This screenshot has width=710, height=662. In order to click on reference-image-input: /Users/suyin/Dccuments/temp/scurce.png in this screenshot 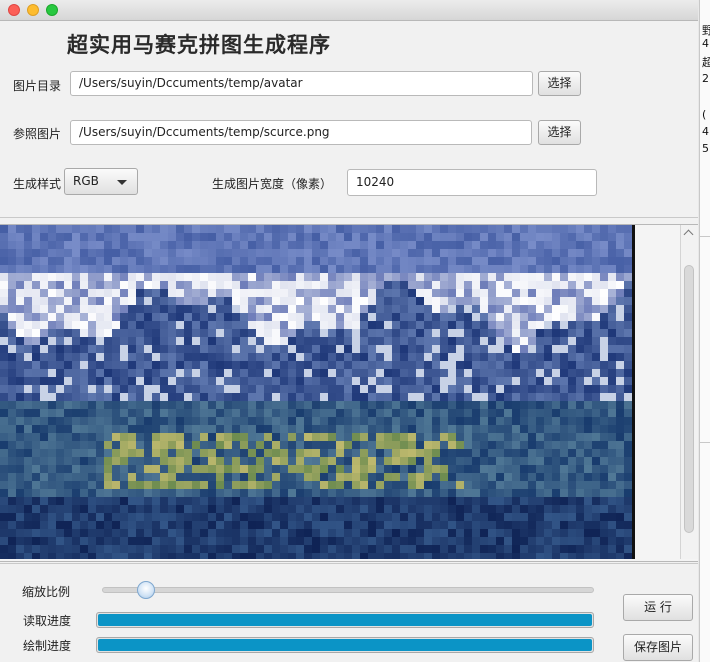, I will do `click(301, 132)`.